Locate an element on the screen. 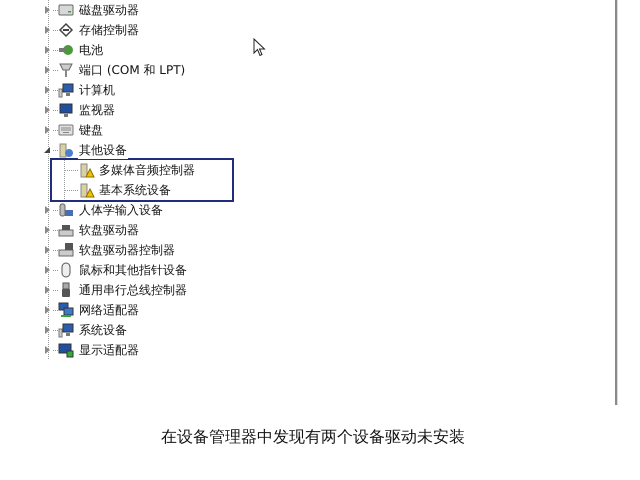 The image size is (640, 480). input-device-icon is located at coordinates (66, 210).